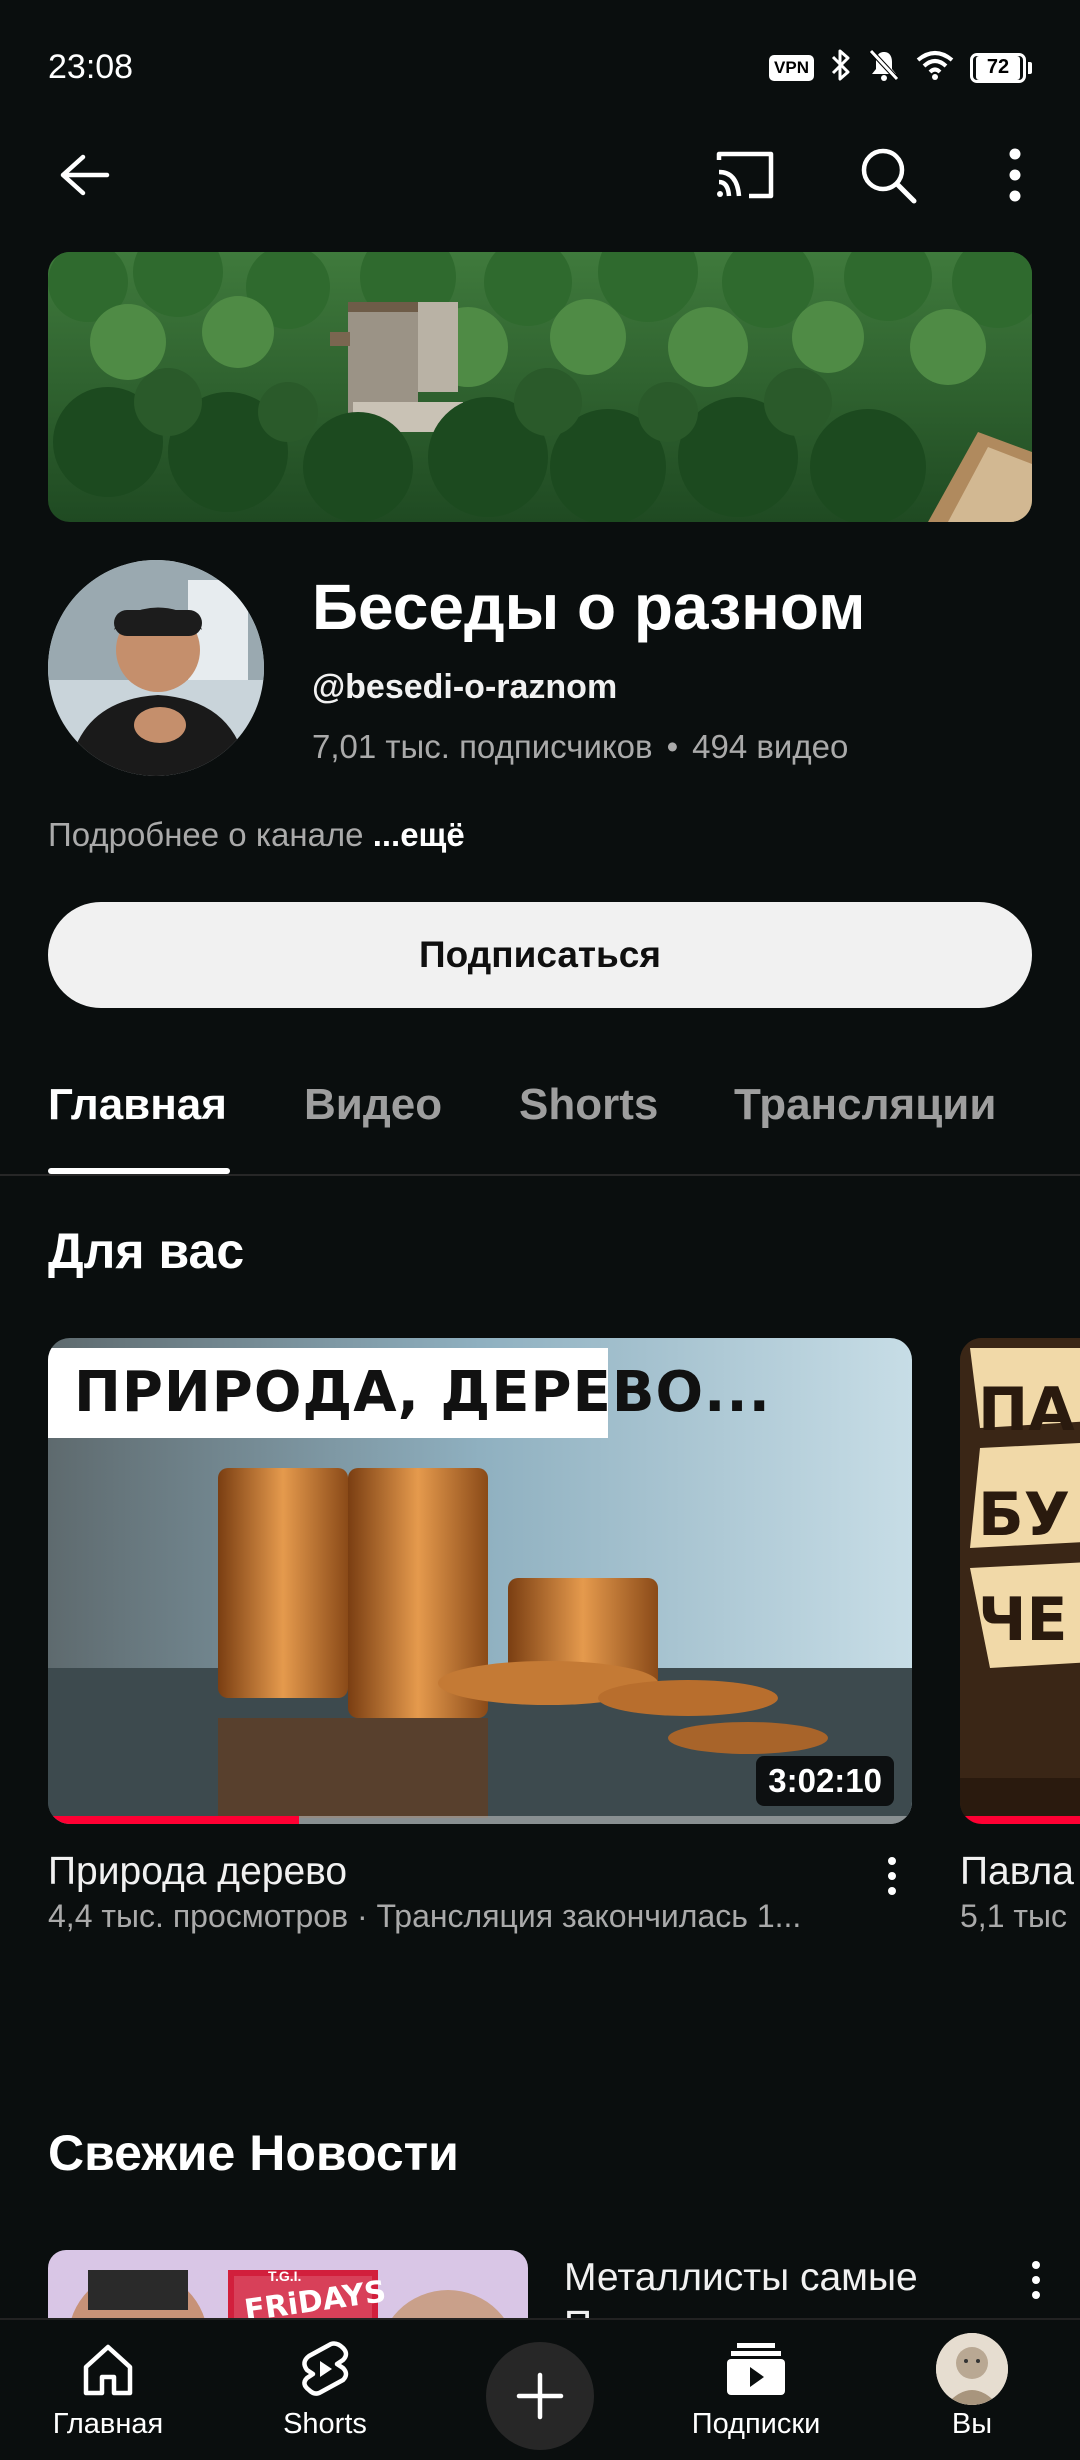 This screenshot has width=1080, height=2460. Describe the element at coordinates (841, 67) in the screenshot. I see `bluetooth-icon` at that location.